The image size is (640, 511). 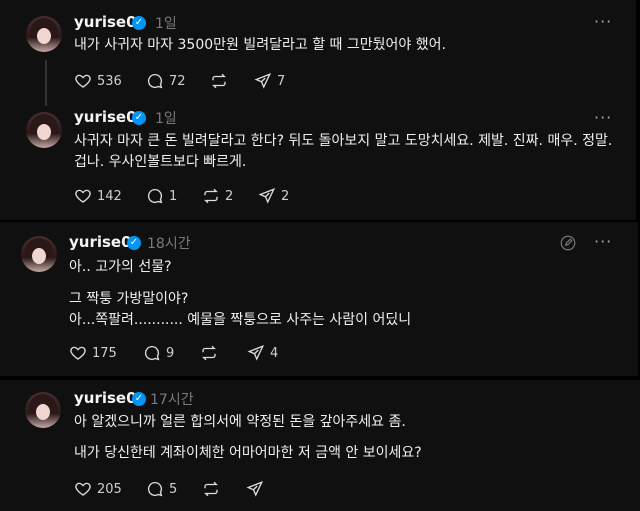 I want to click on repost-count: 2, so click(x=229, y=196).